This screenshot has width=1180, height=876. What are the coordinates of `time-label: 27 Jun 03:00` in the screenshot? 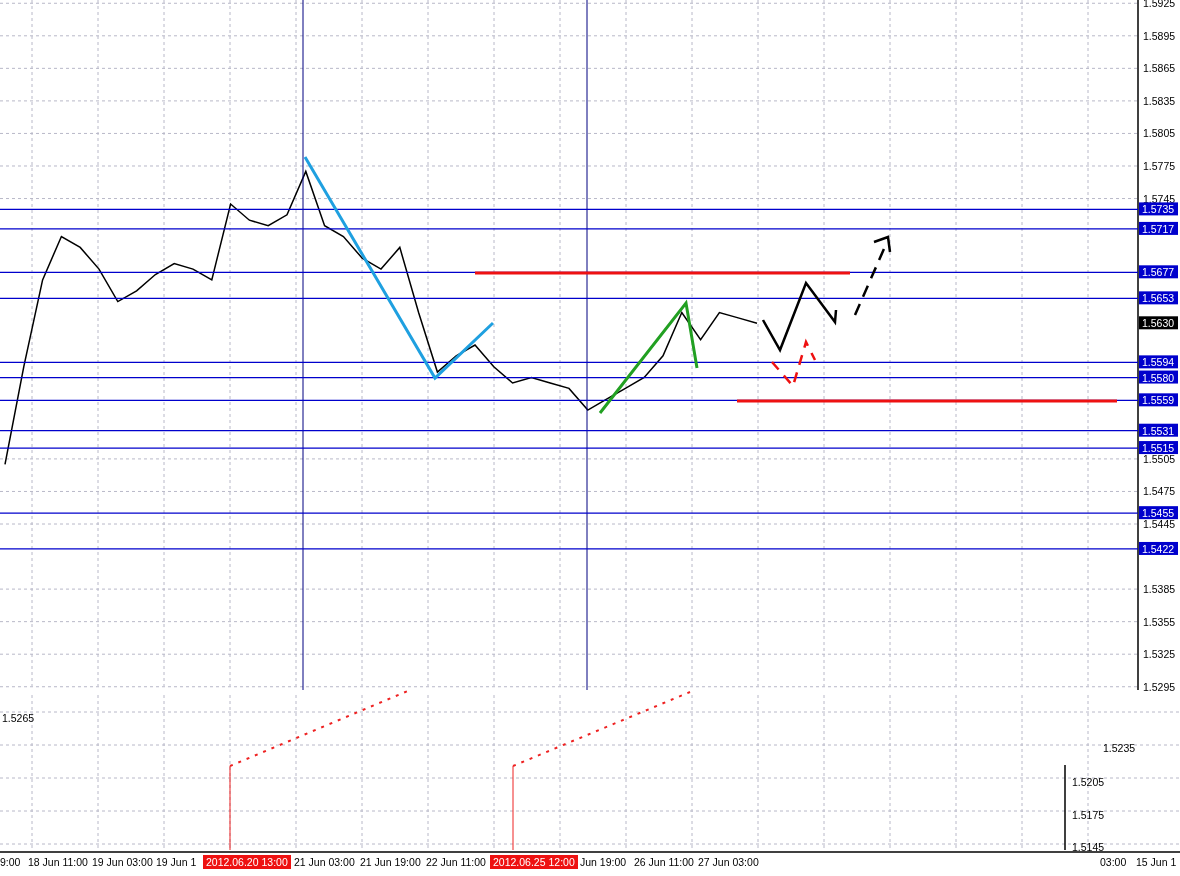 It's located at (728, 862).